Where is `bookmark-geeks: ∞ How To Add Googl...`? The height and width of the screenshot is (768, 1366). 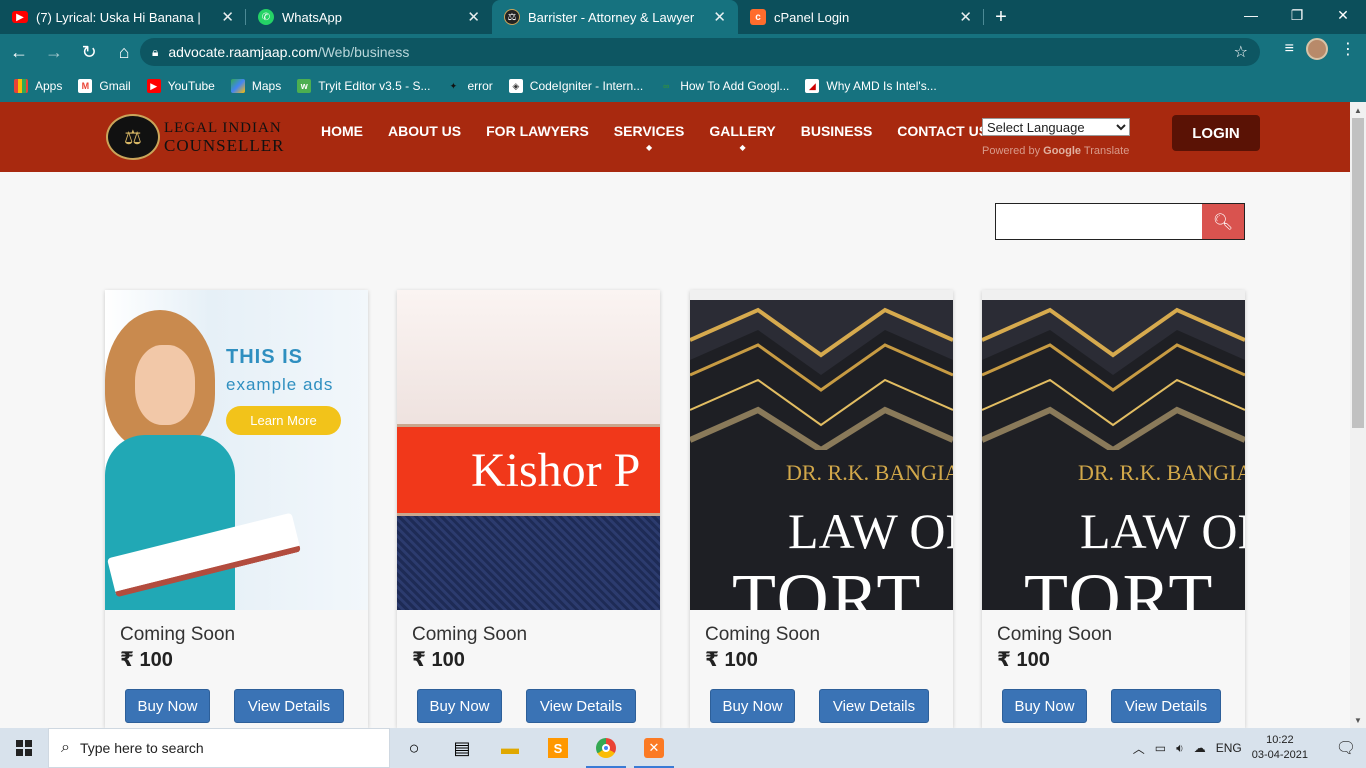 bookmark-geeks: ∞ How To Add Googl... is located at coordinates (724, 86).